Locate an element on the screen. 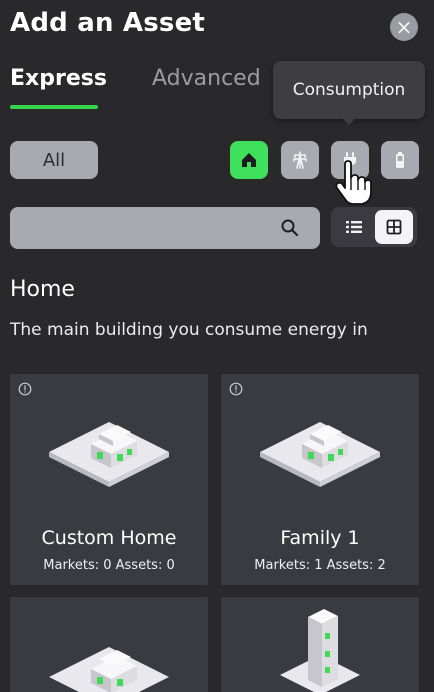 Image resolution: width=434 pixels, height=692 pixels. asset-card-name: Custom Home is located at coordinates (109, 538).